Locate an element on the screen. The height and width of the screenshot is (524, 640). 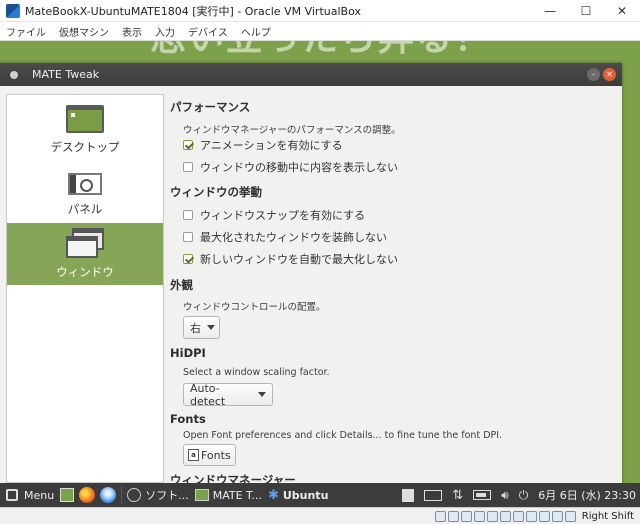
section-title-appearance: 外観 is located at coordinates (181, 285).